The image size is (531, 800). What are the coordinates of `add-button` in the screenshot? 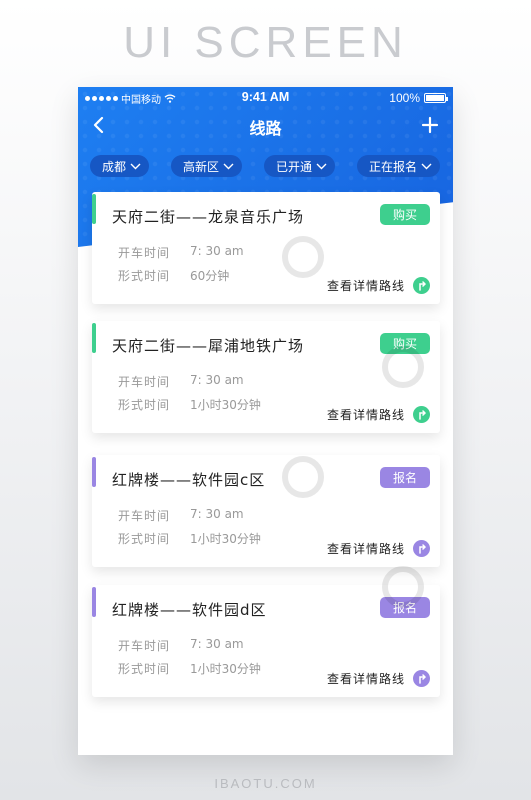 It's located at (430, 125).